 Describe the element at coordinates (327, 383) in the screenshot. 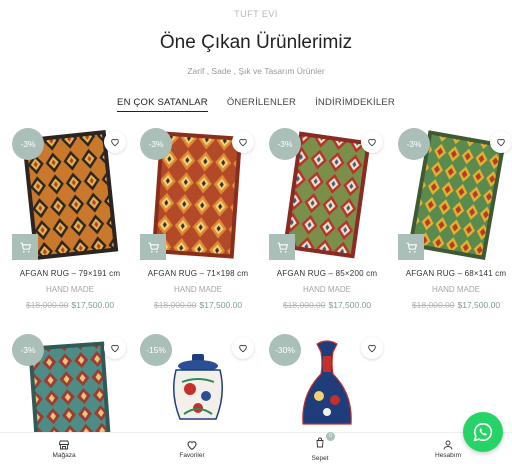

I see `product-card: -30%` at that location.